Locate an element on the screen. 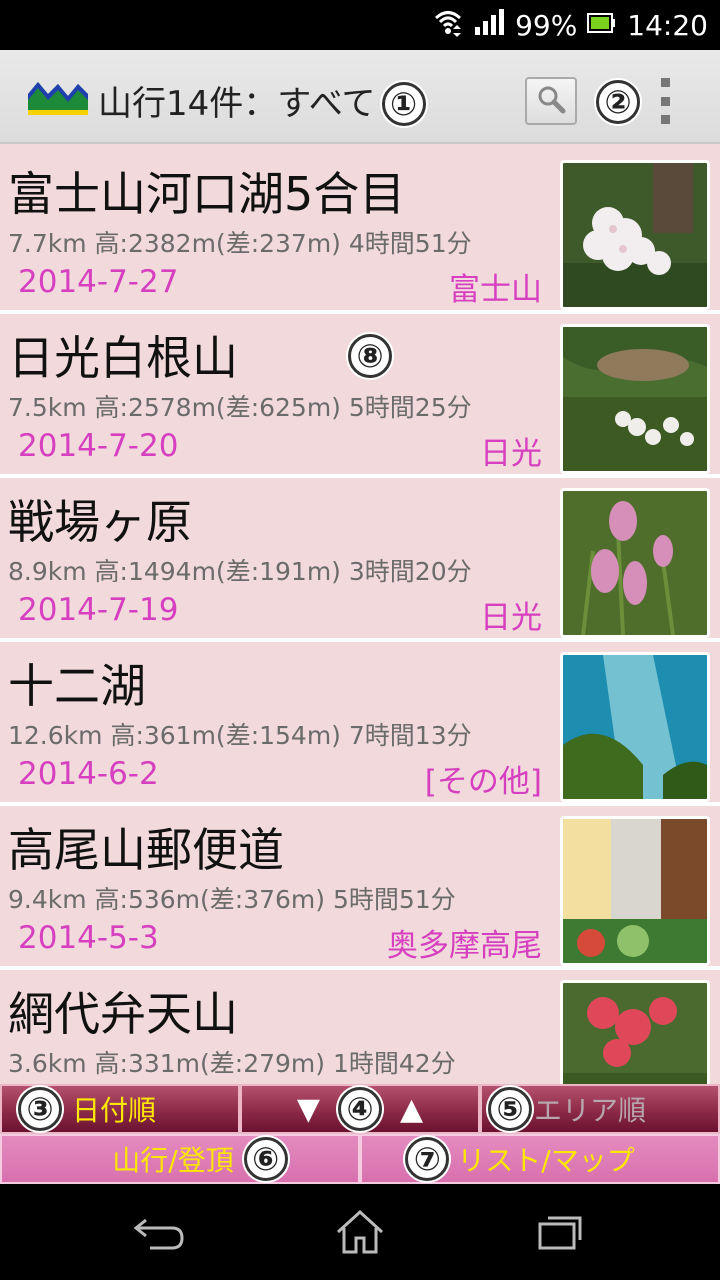 The width and height of the screenshot is (720, 1280). item-date: 2014-7-27 is located at coordinates (98, 282).